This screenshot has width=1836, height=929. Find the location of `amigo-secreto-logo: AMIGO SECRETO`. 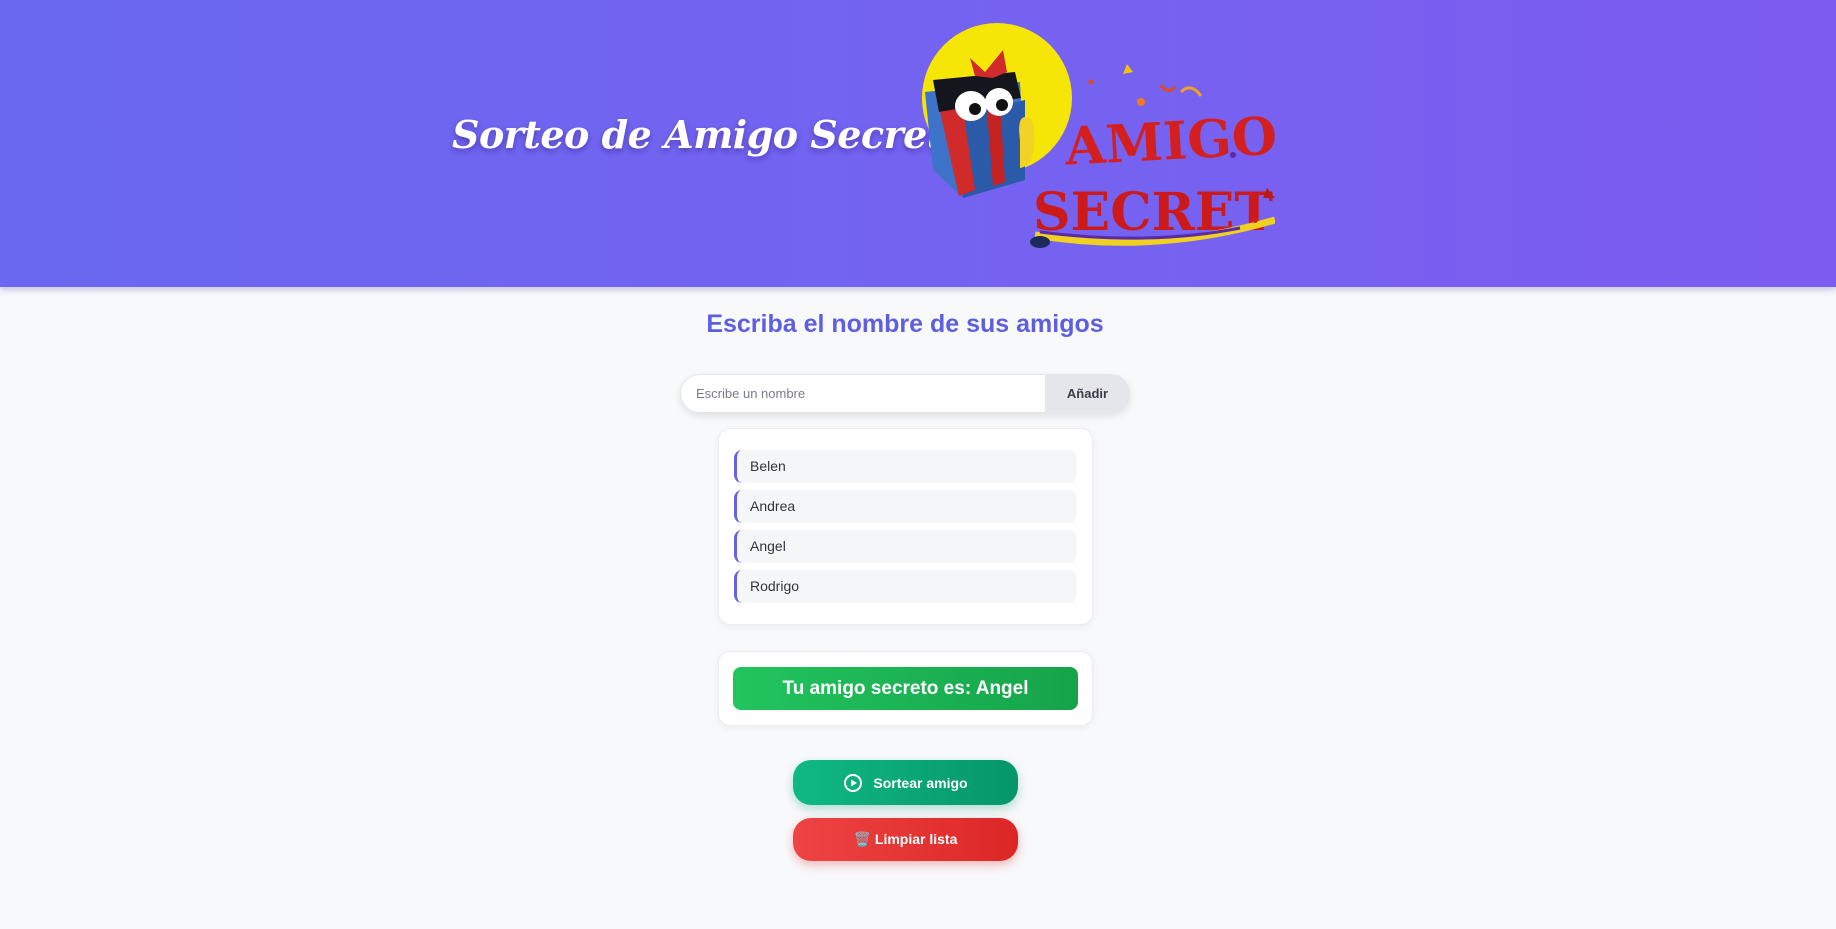

amigo-secreto-logo: AMIGO SECRETO is located at coordinates (1098, 135).